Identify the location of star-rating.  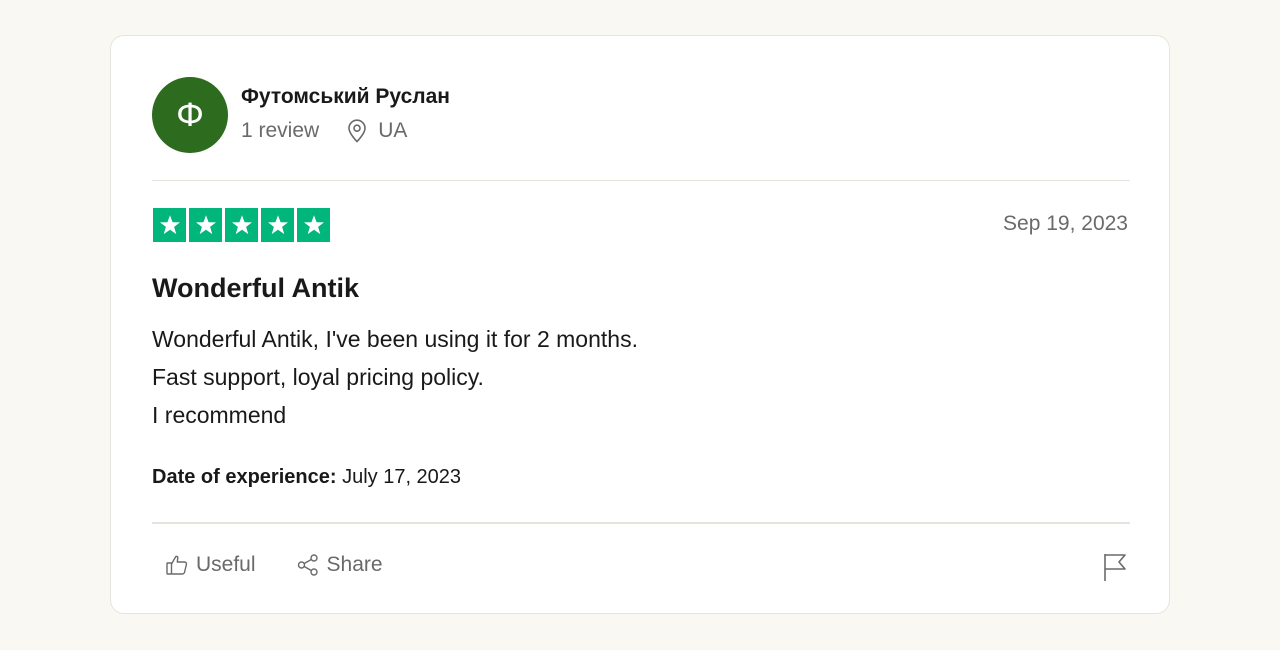
(241, 225).